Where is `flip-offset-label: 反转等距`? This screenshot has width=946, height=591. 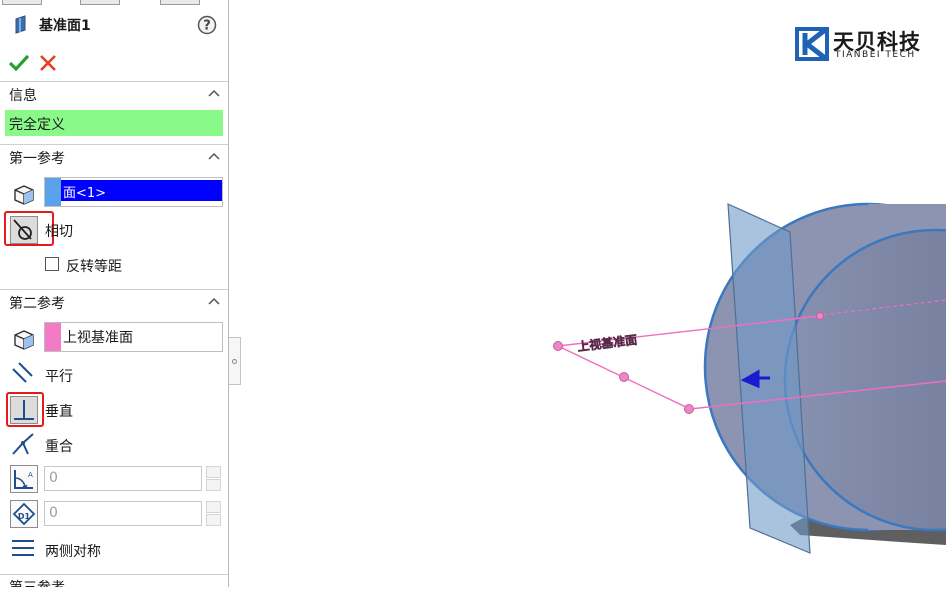 flip-offset-label: 反转等距 is located at coordinates (94, 267).